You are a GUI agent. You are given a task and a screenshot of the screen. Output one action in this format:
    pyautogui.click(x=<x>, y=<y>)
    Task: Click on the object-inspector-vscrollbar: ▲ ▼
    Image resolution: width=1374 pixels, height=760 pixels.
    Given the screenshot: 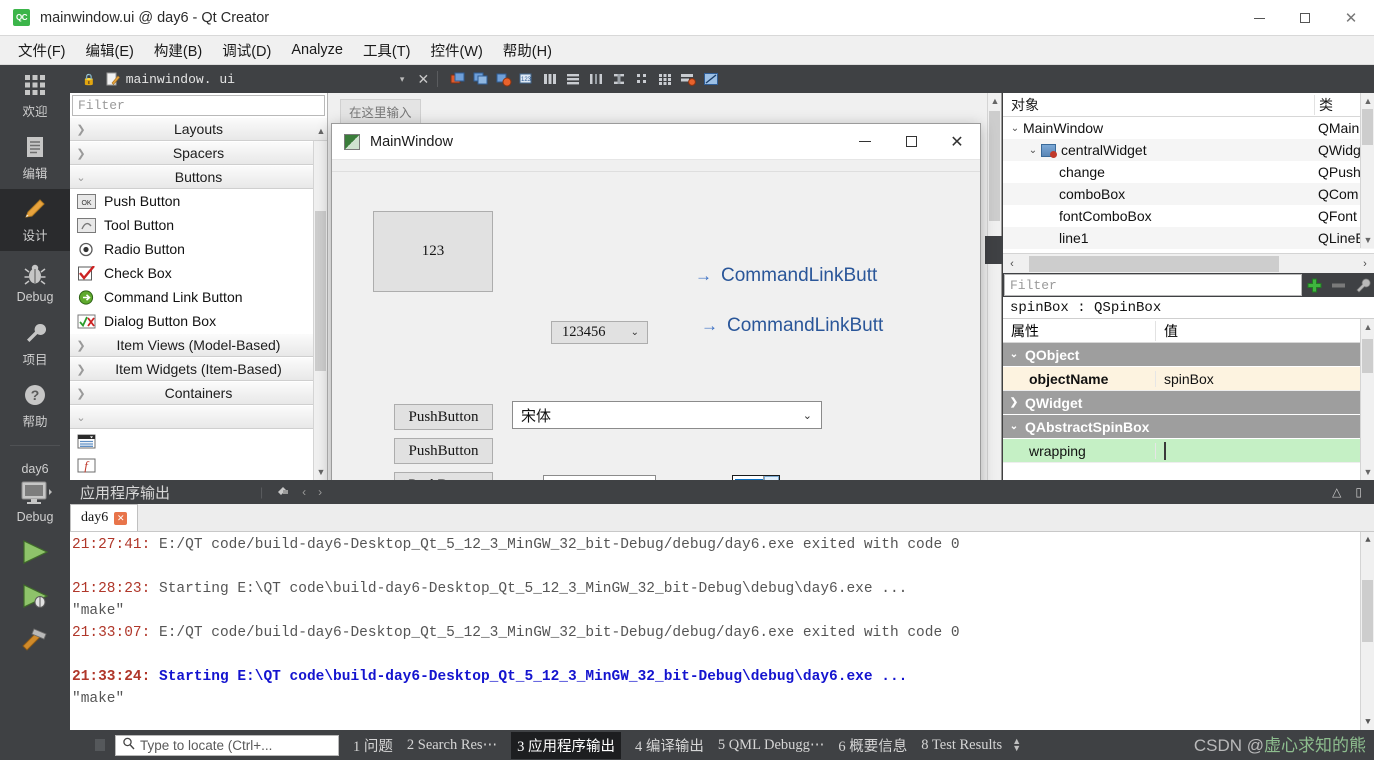 What is the action you would take?
    pyautogui.click(x=1367, y=170)
    